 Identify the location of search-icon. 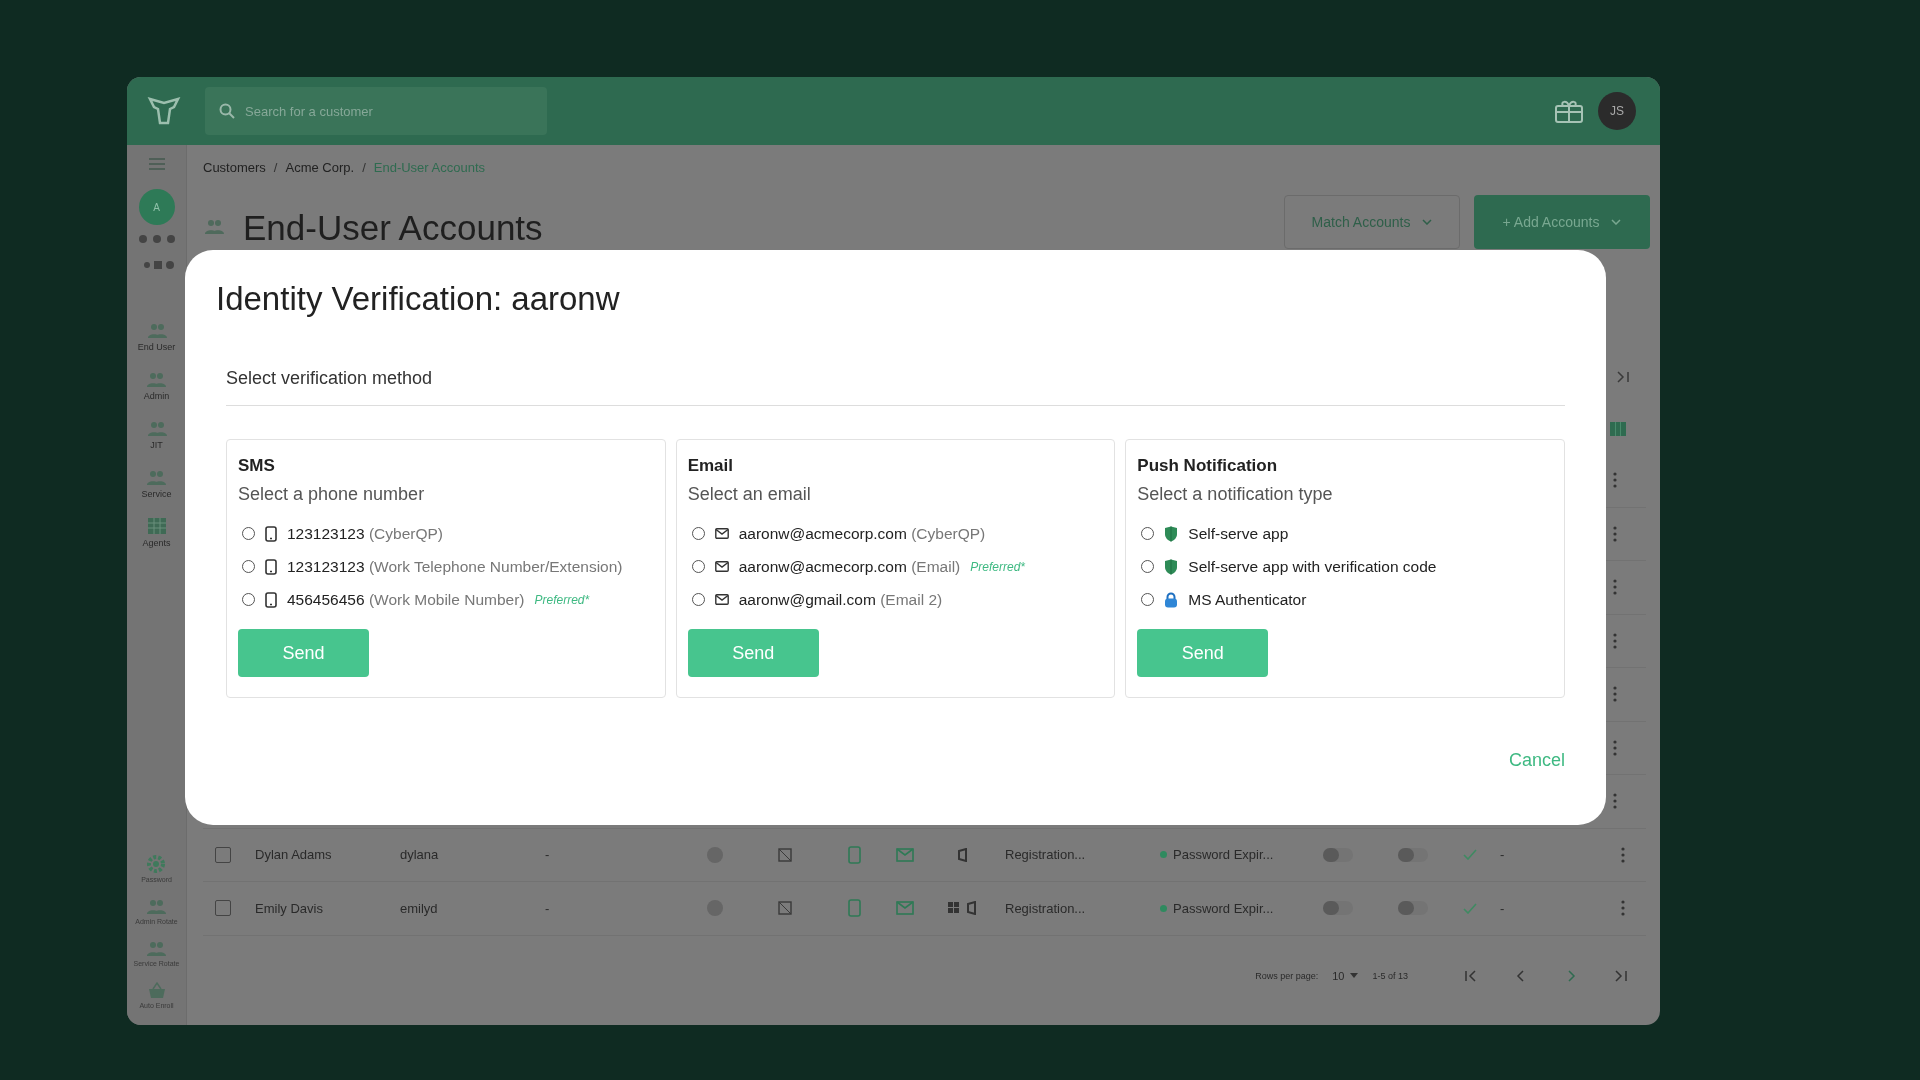
(227, 111).